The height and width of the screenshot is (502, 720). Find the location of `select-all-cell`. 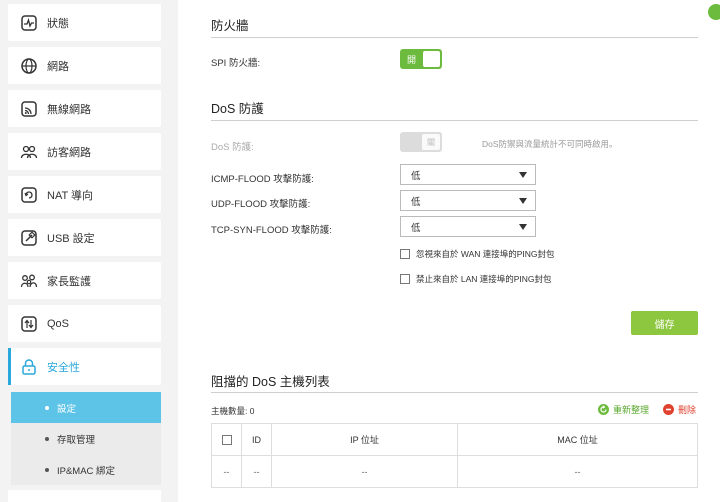

select-all-cell is located at coordinates (226, 439).